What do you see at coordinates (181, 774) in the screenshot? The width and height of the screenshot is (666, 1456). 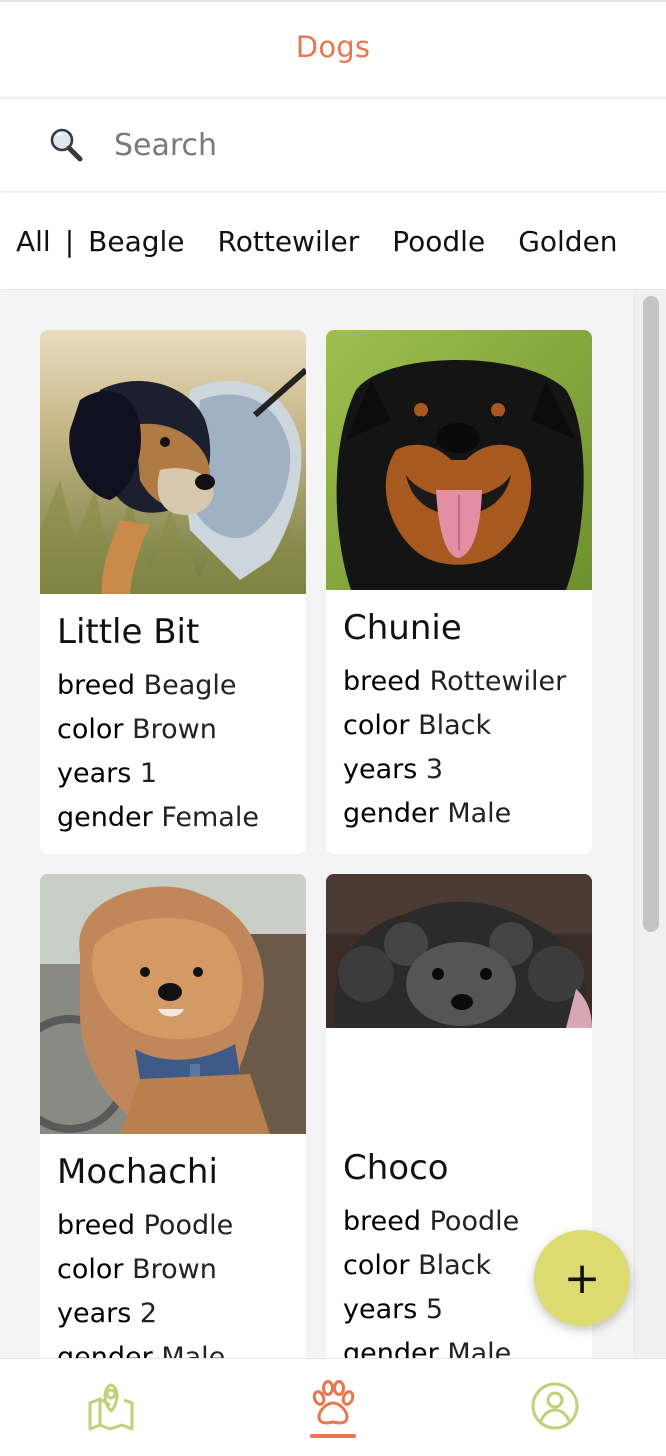 I see `dog-years: years 1` at bounding box center [181, 774].